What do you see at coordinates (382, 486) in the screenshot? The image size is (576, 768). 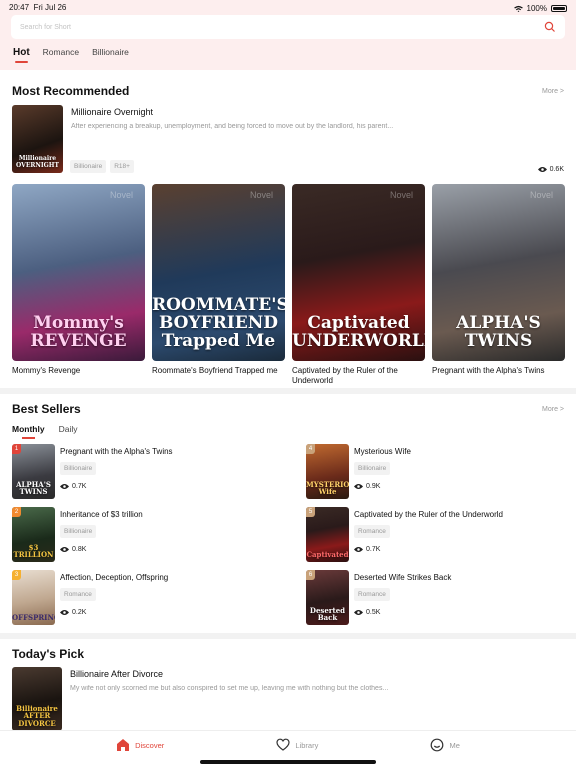 I see `view-count: 0.9K` at bounding box center [382, 486].